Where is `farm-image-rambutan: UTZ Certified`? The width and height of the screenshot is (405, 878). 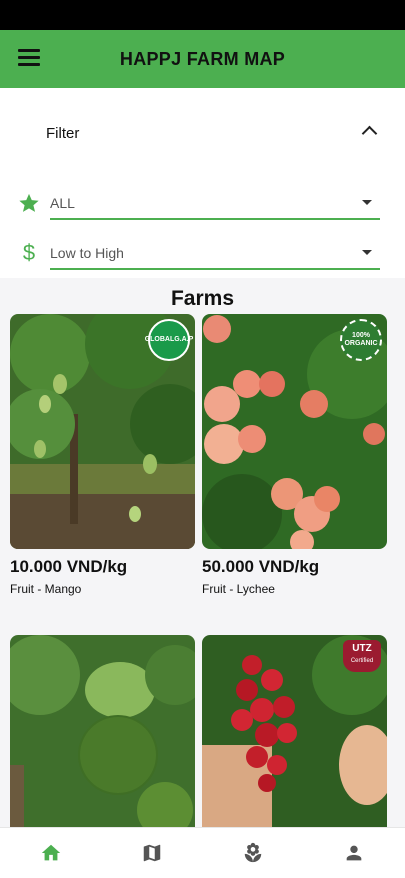
farm-image-rambutan: UTZ Certified is located at coordinates (294, 731).